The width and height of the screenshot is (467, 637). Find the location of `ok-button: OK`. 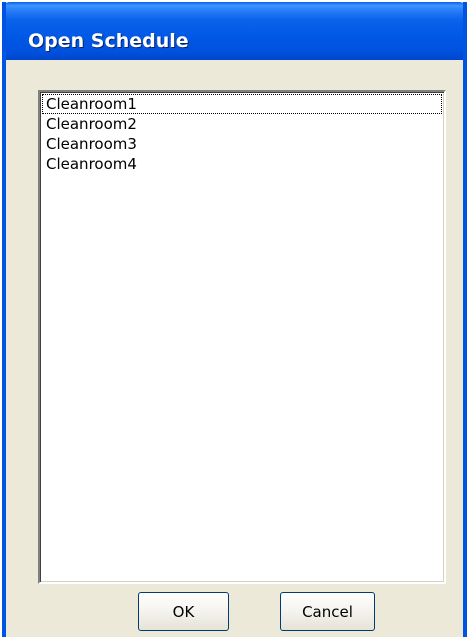

ok-button: OK is located at coordinates (183, 611).